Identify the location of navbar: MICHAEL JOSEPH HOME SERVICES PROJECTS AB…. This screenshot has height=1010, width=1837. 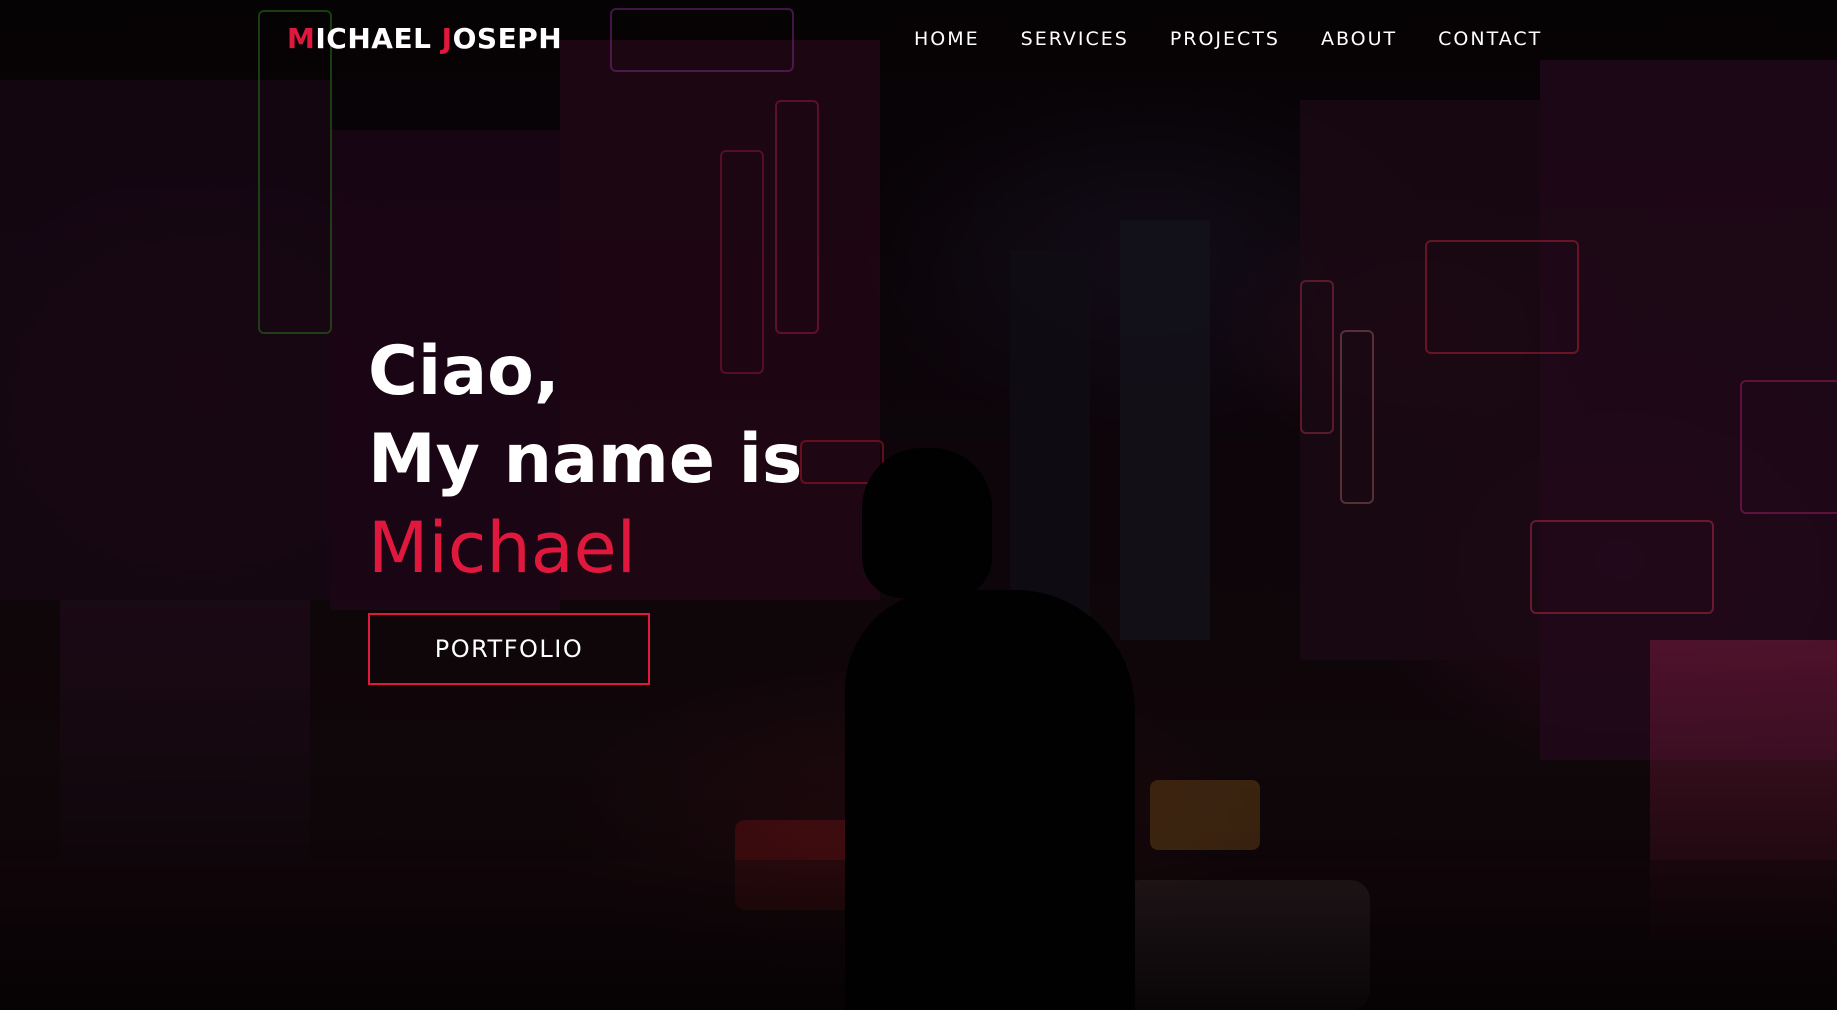
(918, 41).